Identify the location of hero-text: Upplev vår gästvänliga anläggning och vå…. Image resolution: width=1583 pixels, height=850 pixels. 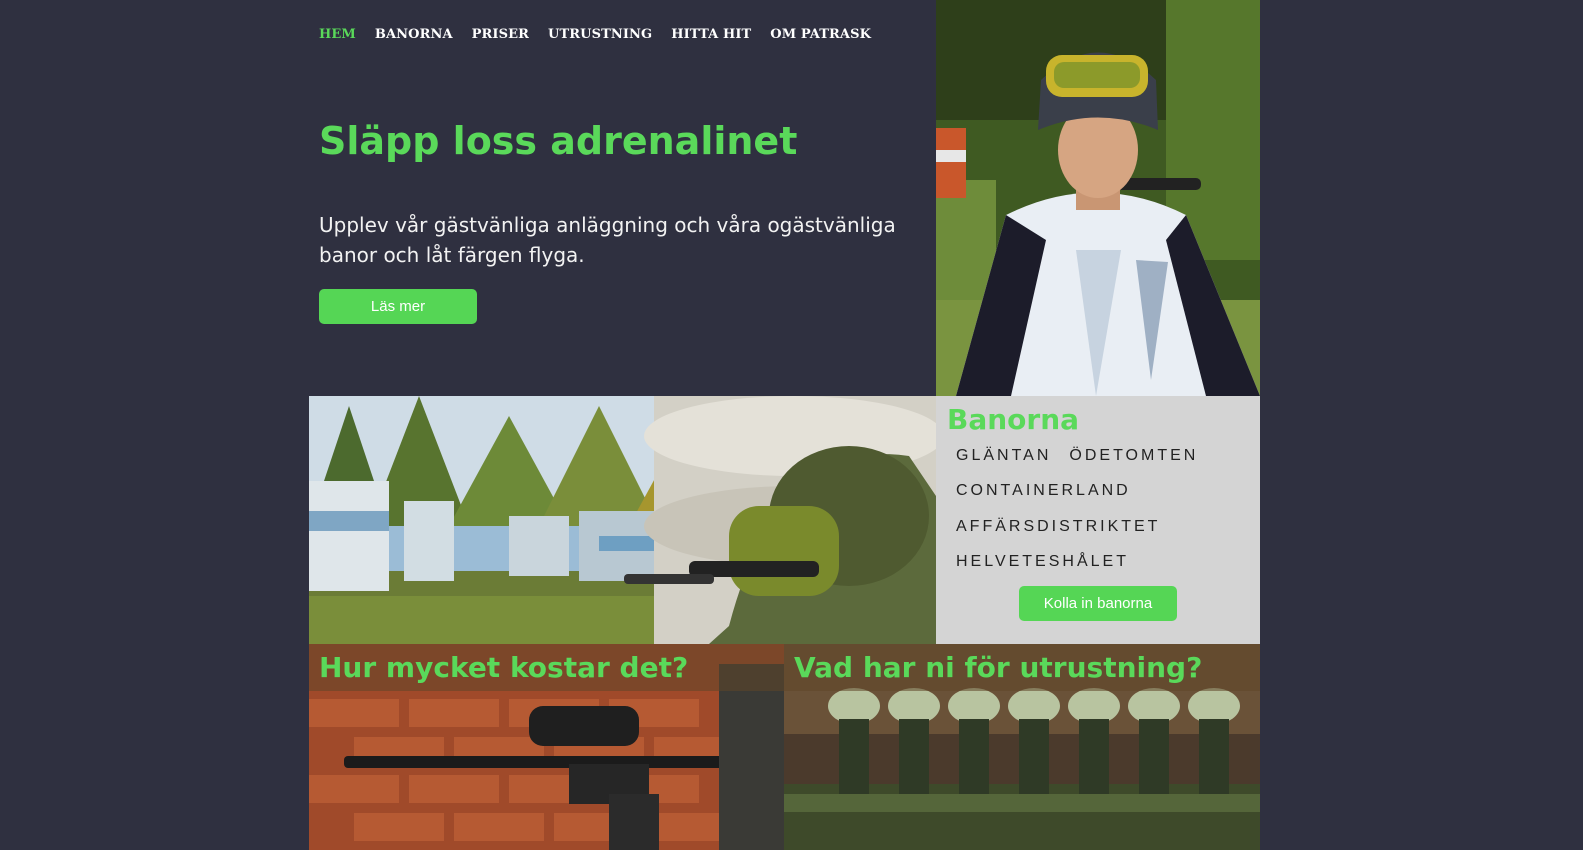
(607, 240).